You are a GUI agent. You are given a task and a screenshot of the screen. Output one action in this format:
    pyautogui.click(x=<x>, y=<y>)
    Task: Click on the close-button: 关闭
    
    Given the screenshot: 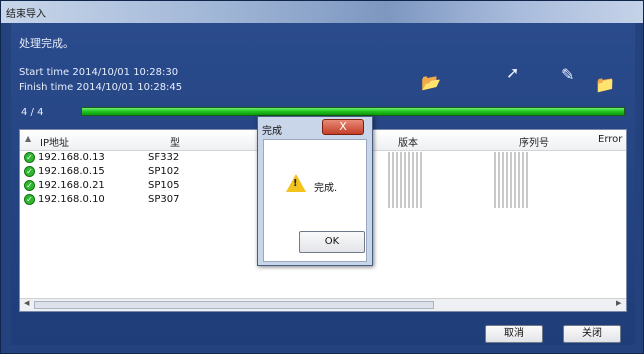 What is the action you would take?
    pyautogui.click(x=592, y=334)
    